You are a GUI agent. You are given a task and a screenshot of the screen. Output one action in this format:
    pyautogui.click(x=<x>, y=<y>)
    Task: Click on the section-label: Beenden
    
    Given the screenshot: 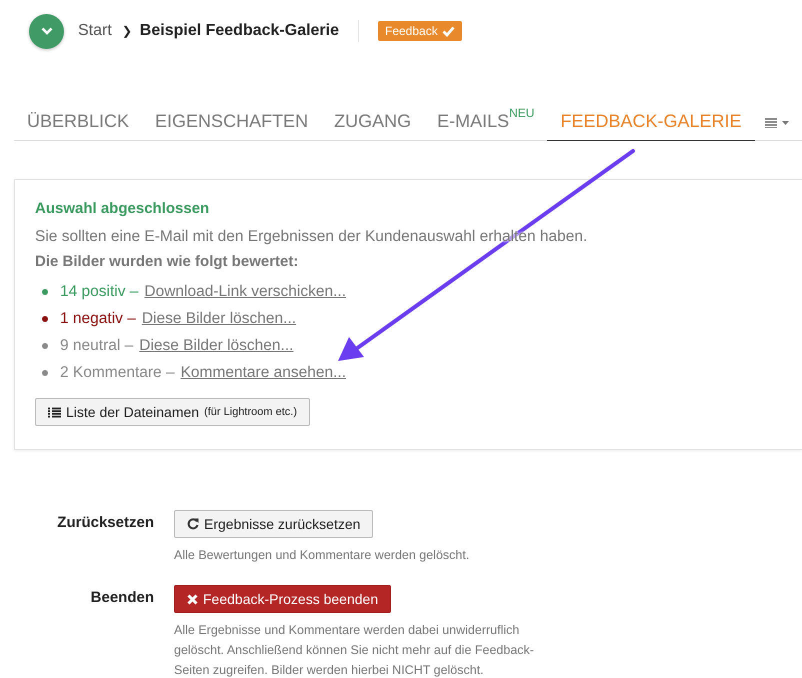 What is the action you would take?
    pyautogui.click(x=122, y=598)
    